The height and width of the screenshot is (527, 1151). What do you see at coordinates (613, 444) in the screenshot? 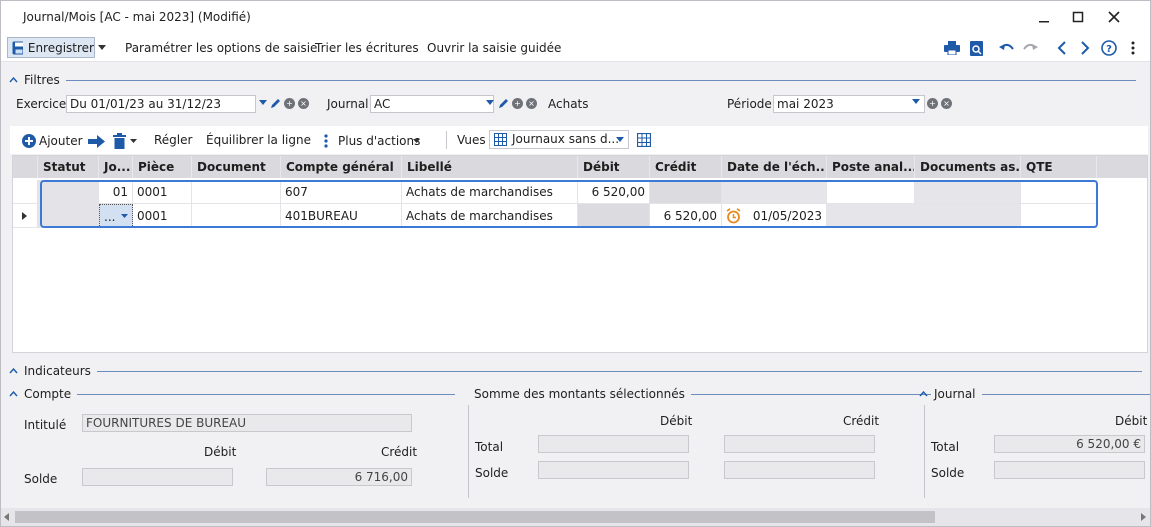
I see `somme-total-debit-field` at bounding box center [613, 444].